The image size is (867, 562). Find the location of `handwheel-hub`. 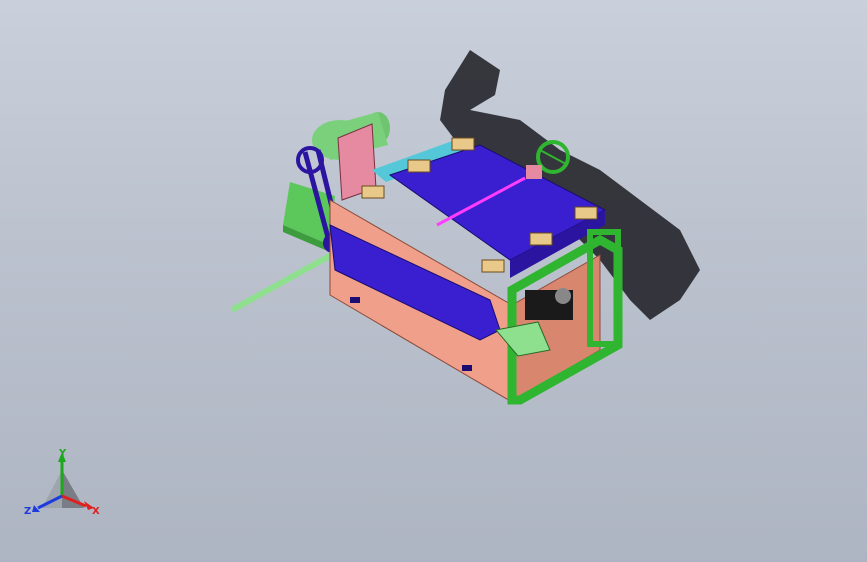

handwheel-hub is located at coordinates (534, 172).